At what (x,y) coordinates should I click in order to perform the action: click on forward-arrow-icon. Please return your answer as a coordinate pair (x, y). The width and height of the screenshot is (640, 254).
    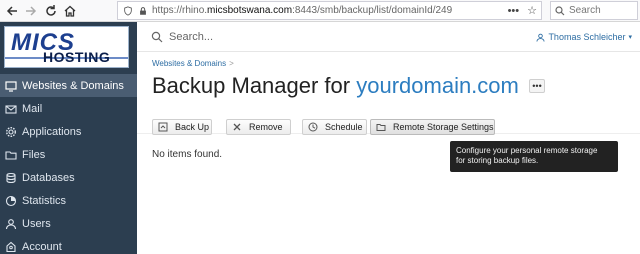
    Looking at the image, I should click on (31, 11).